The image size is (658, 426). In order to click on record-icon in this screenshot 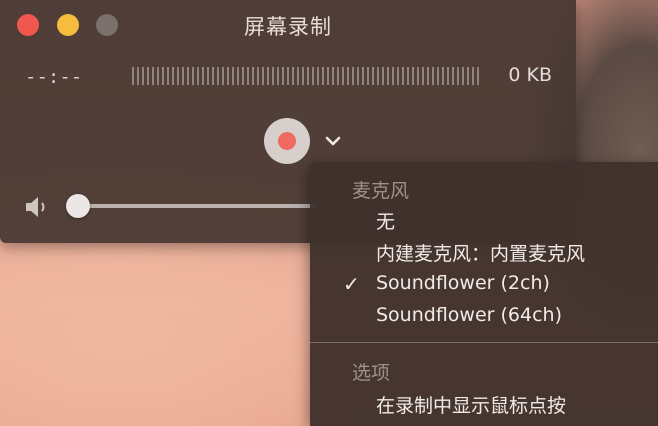, I will do `click(287, 141)`.